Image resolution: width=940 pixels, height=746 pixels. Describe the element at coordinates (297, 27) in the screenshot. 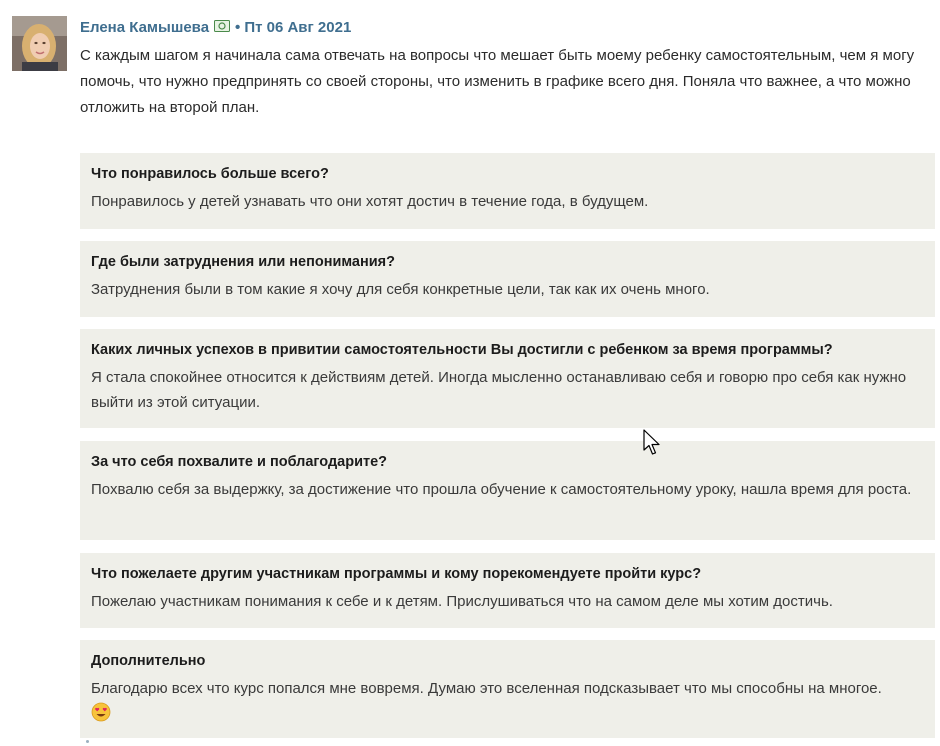

I see `comment-date: Пт 06 Авг 2021` at that location.